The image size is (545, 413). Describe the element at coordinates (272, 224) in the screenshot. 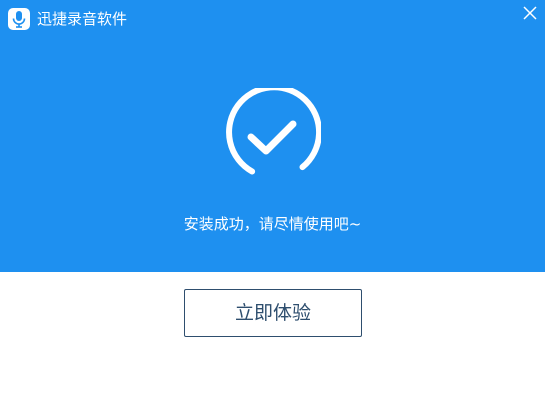

I see `success-message: 安装成功，请尽情使用吧~` at that location.